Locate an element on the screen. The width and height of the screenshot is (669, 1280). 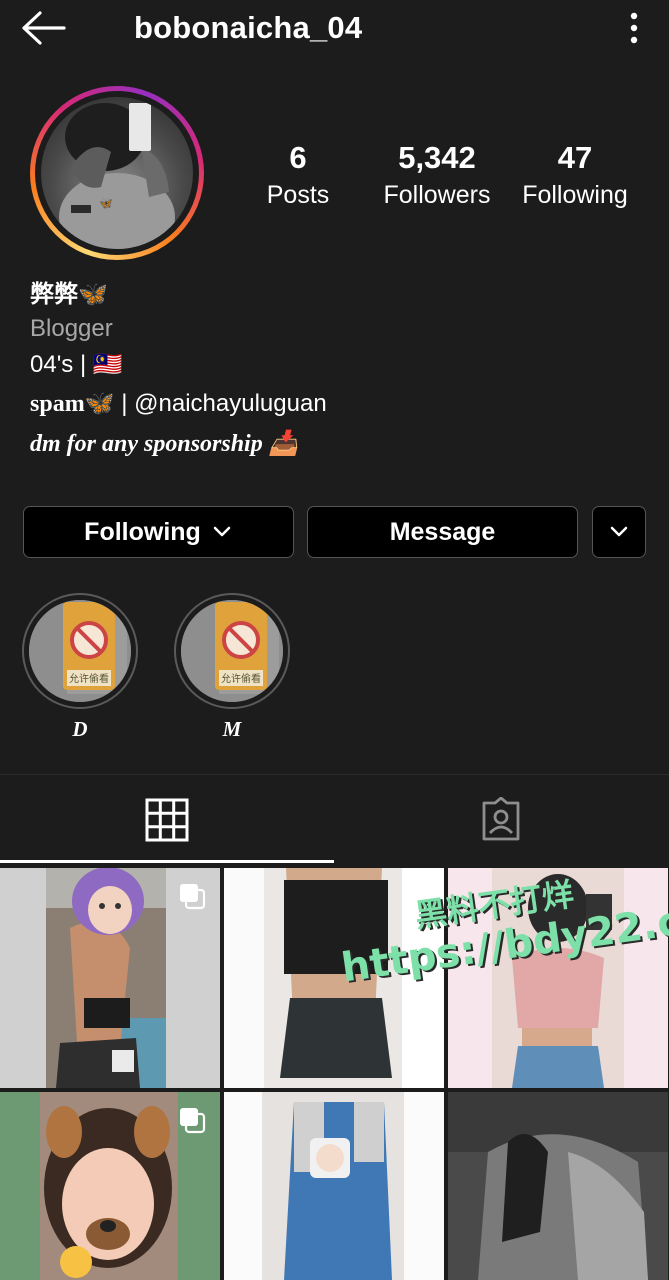
suggested-accounts-button is located at coordinates (619, 532).